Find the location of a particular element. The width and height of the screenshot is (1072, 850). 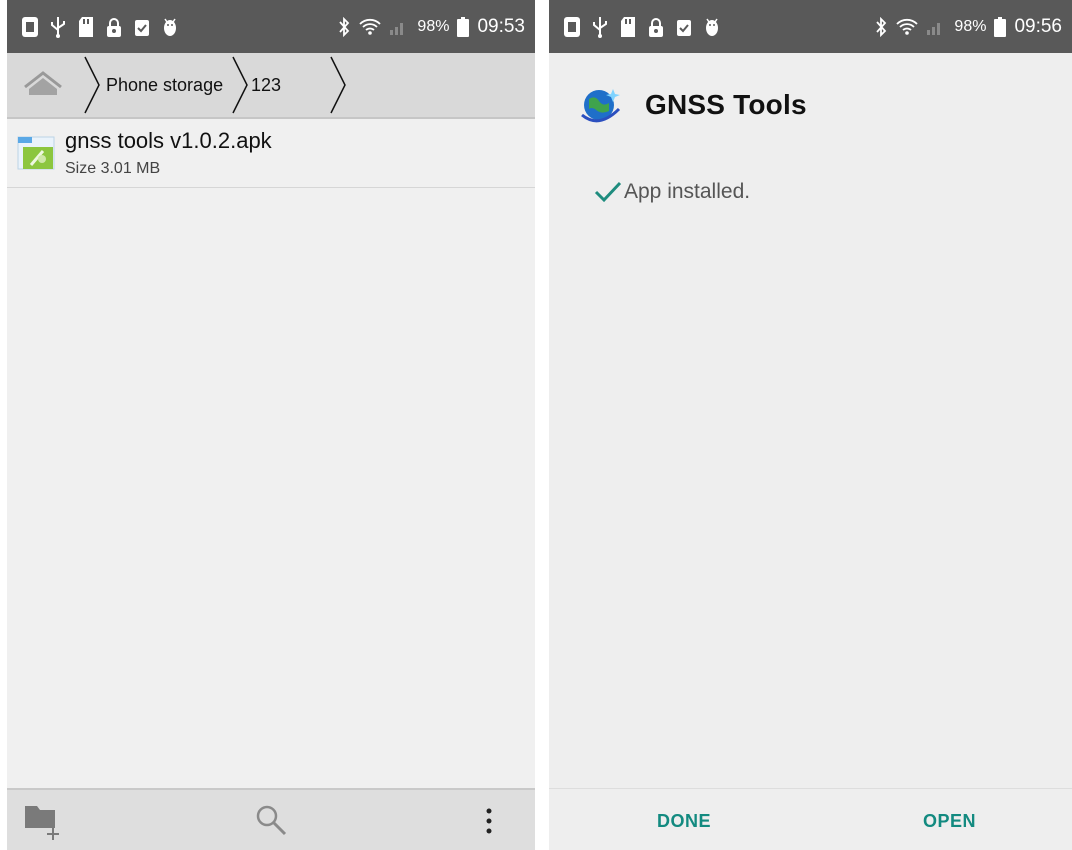

more-options-icon is located at coordinates (489, 821).